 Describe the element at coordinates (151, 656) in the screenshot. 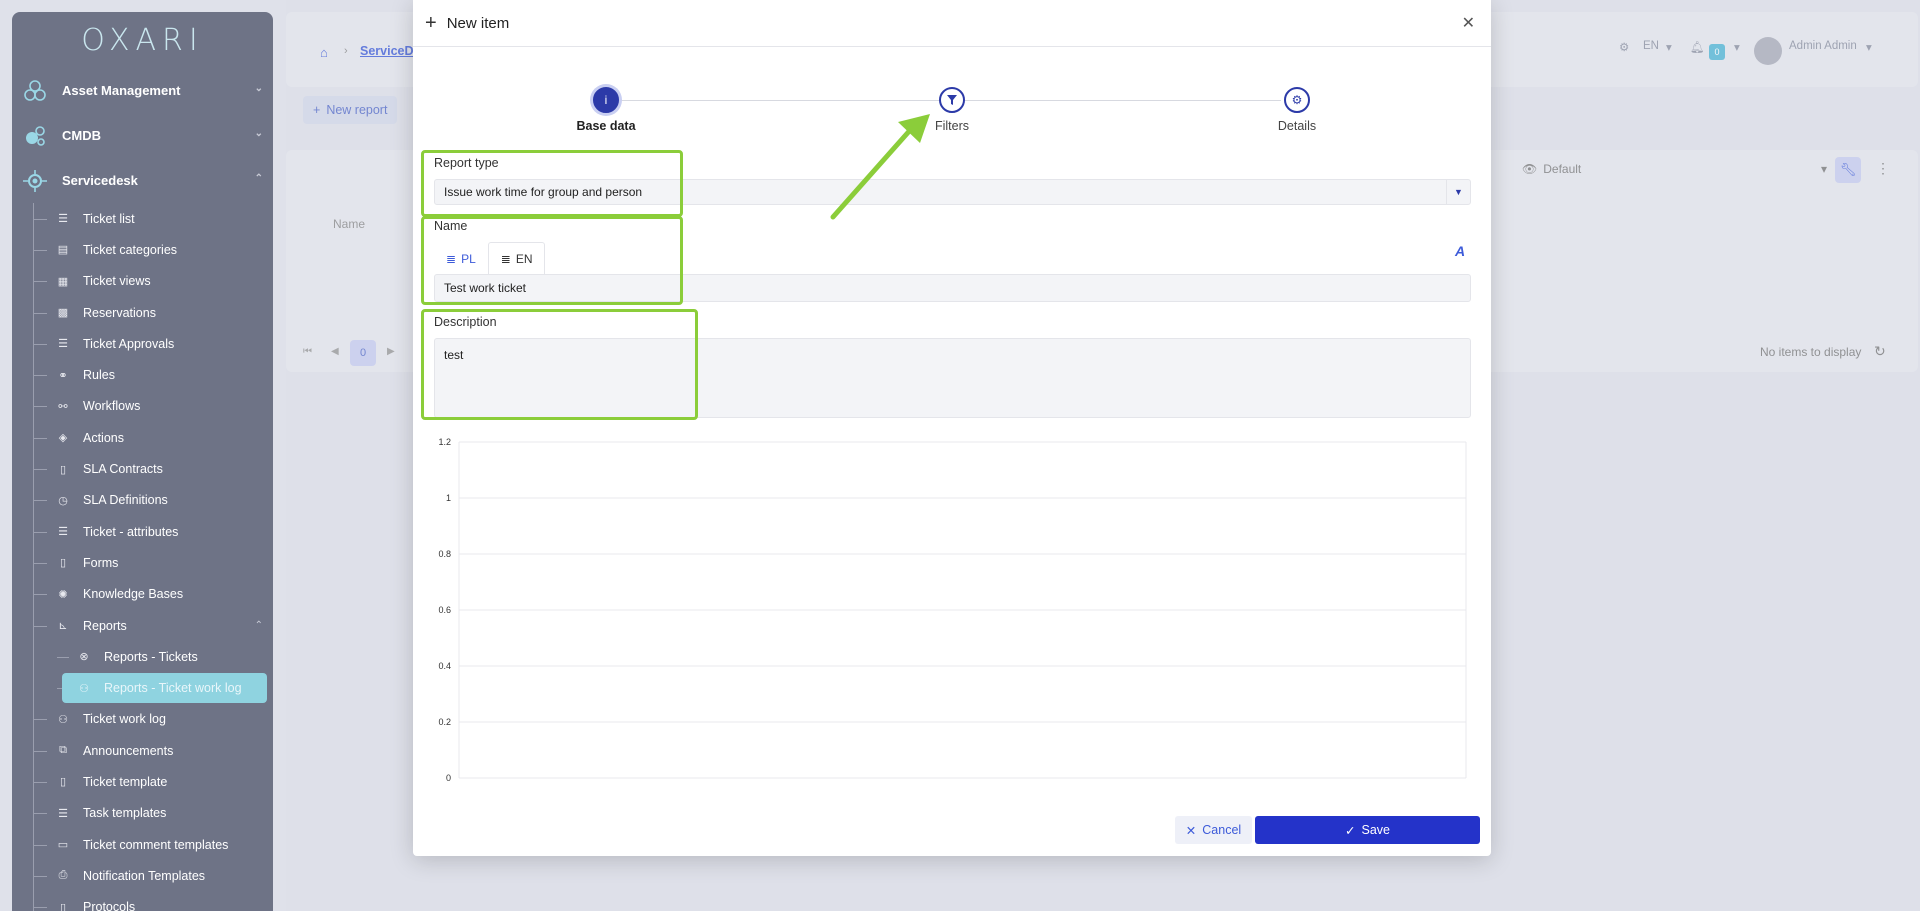

I see `sidebar-item-label: Reports - Tickets` at that location.